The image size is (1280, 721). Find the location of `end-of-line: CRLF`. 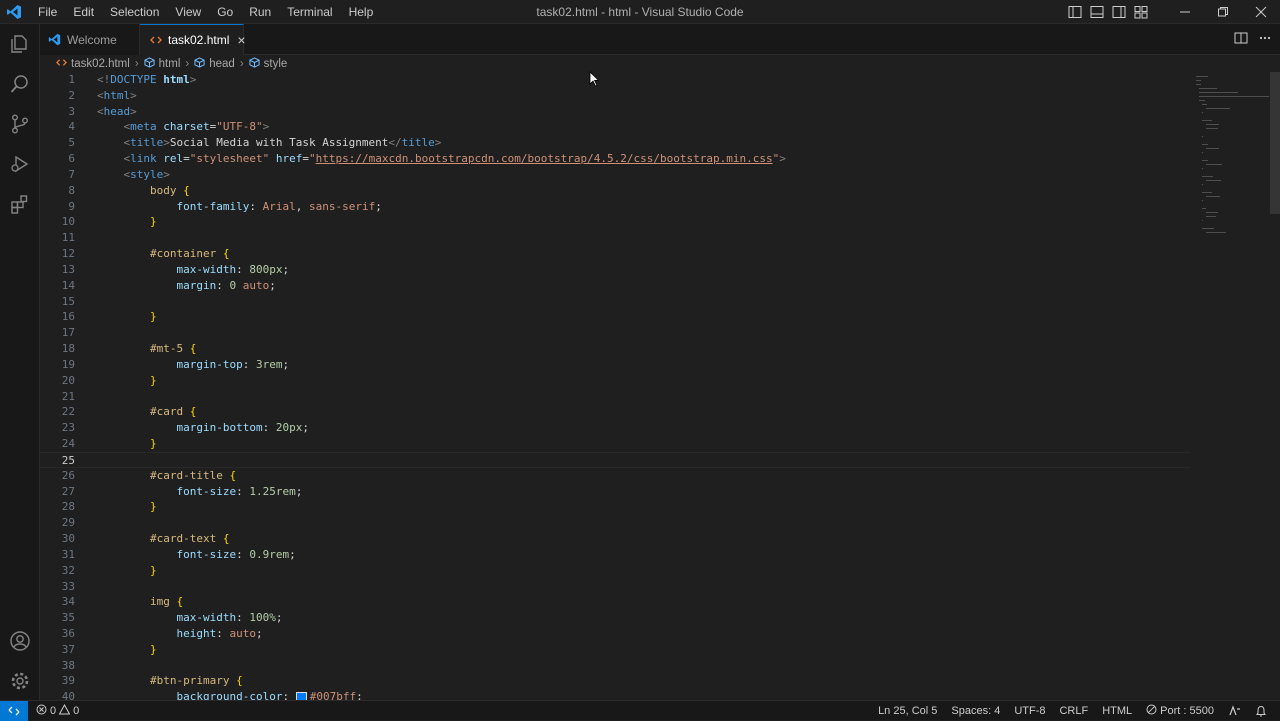

end-of-line: CRLF is located at coordinates (1073, 711).